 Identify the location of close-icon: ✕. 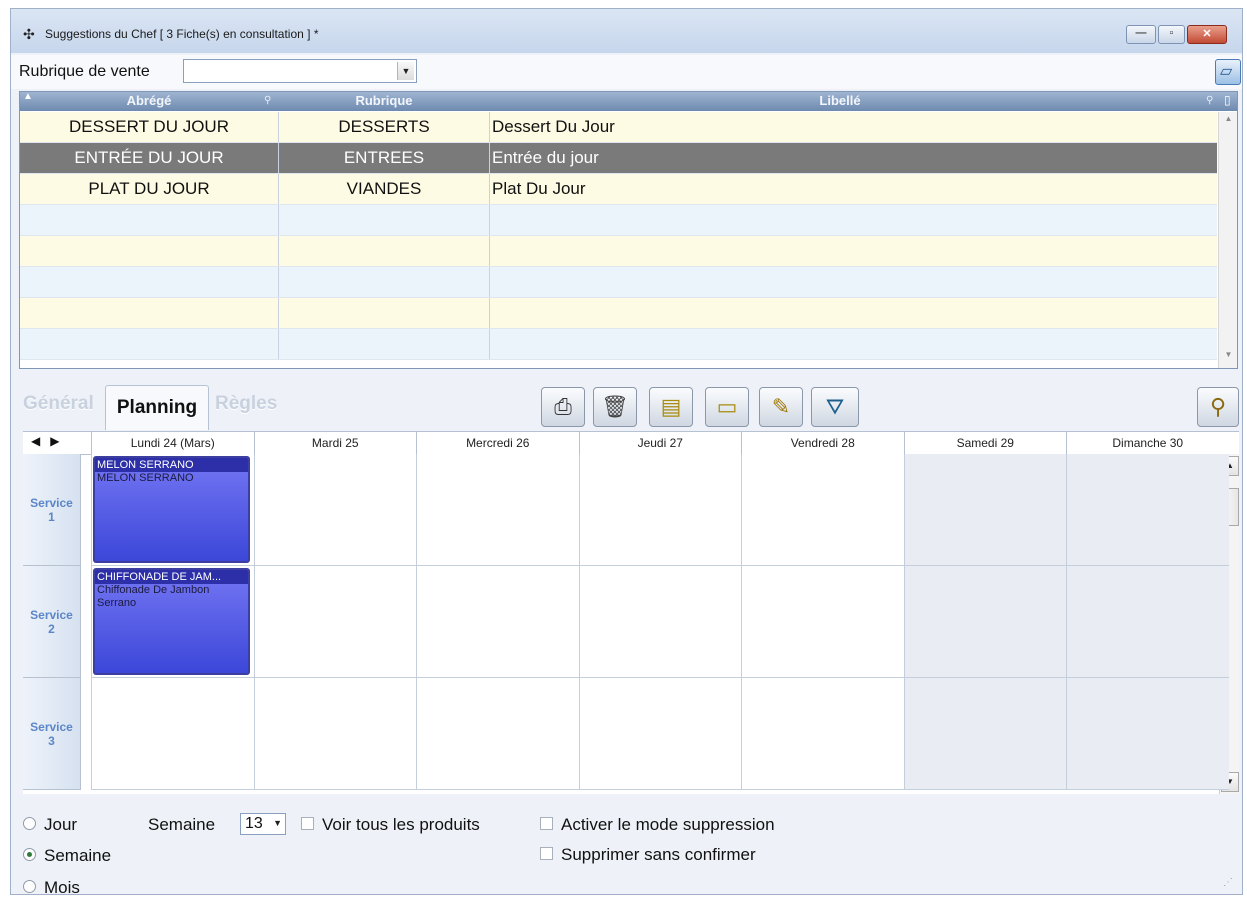
(1207, 34).